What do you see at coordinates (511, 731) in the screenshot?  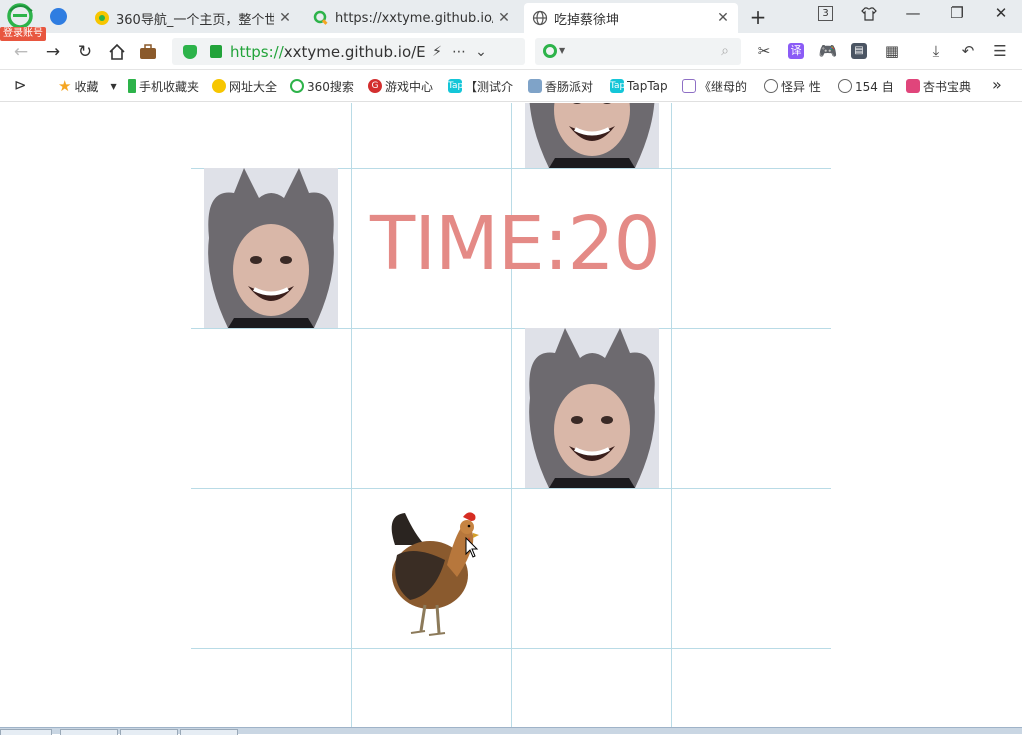 I see `os-taskbar` at bounding box center [511, 731].